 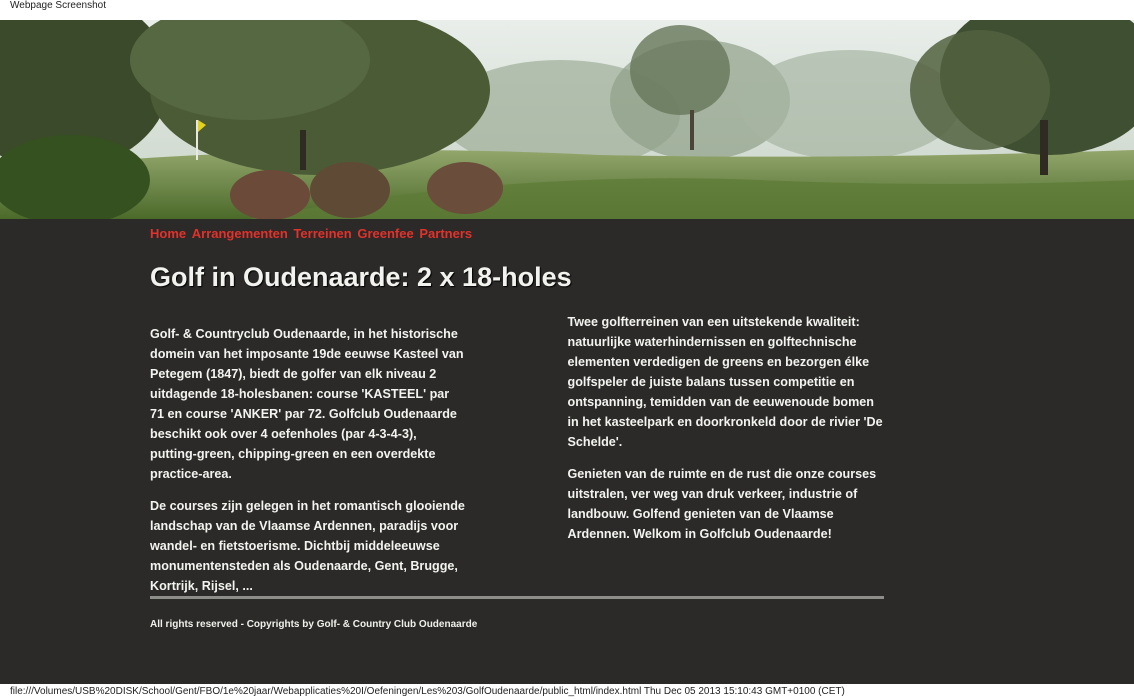 What do you see at coordinates (168, 233) in the screenshot?
I see `nav-link-home: Home` at bounding box center [168, 233].